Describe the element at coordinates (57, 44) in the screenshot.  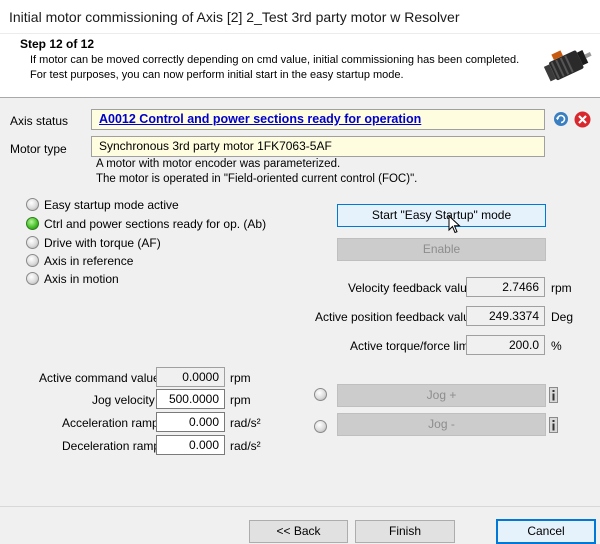
I see `step-title: Step 12 of 12` at that location.